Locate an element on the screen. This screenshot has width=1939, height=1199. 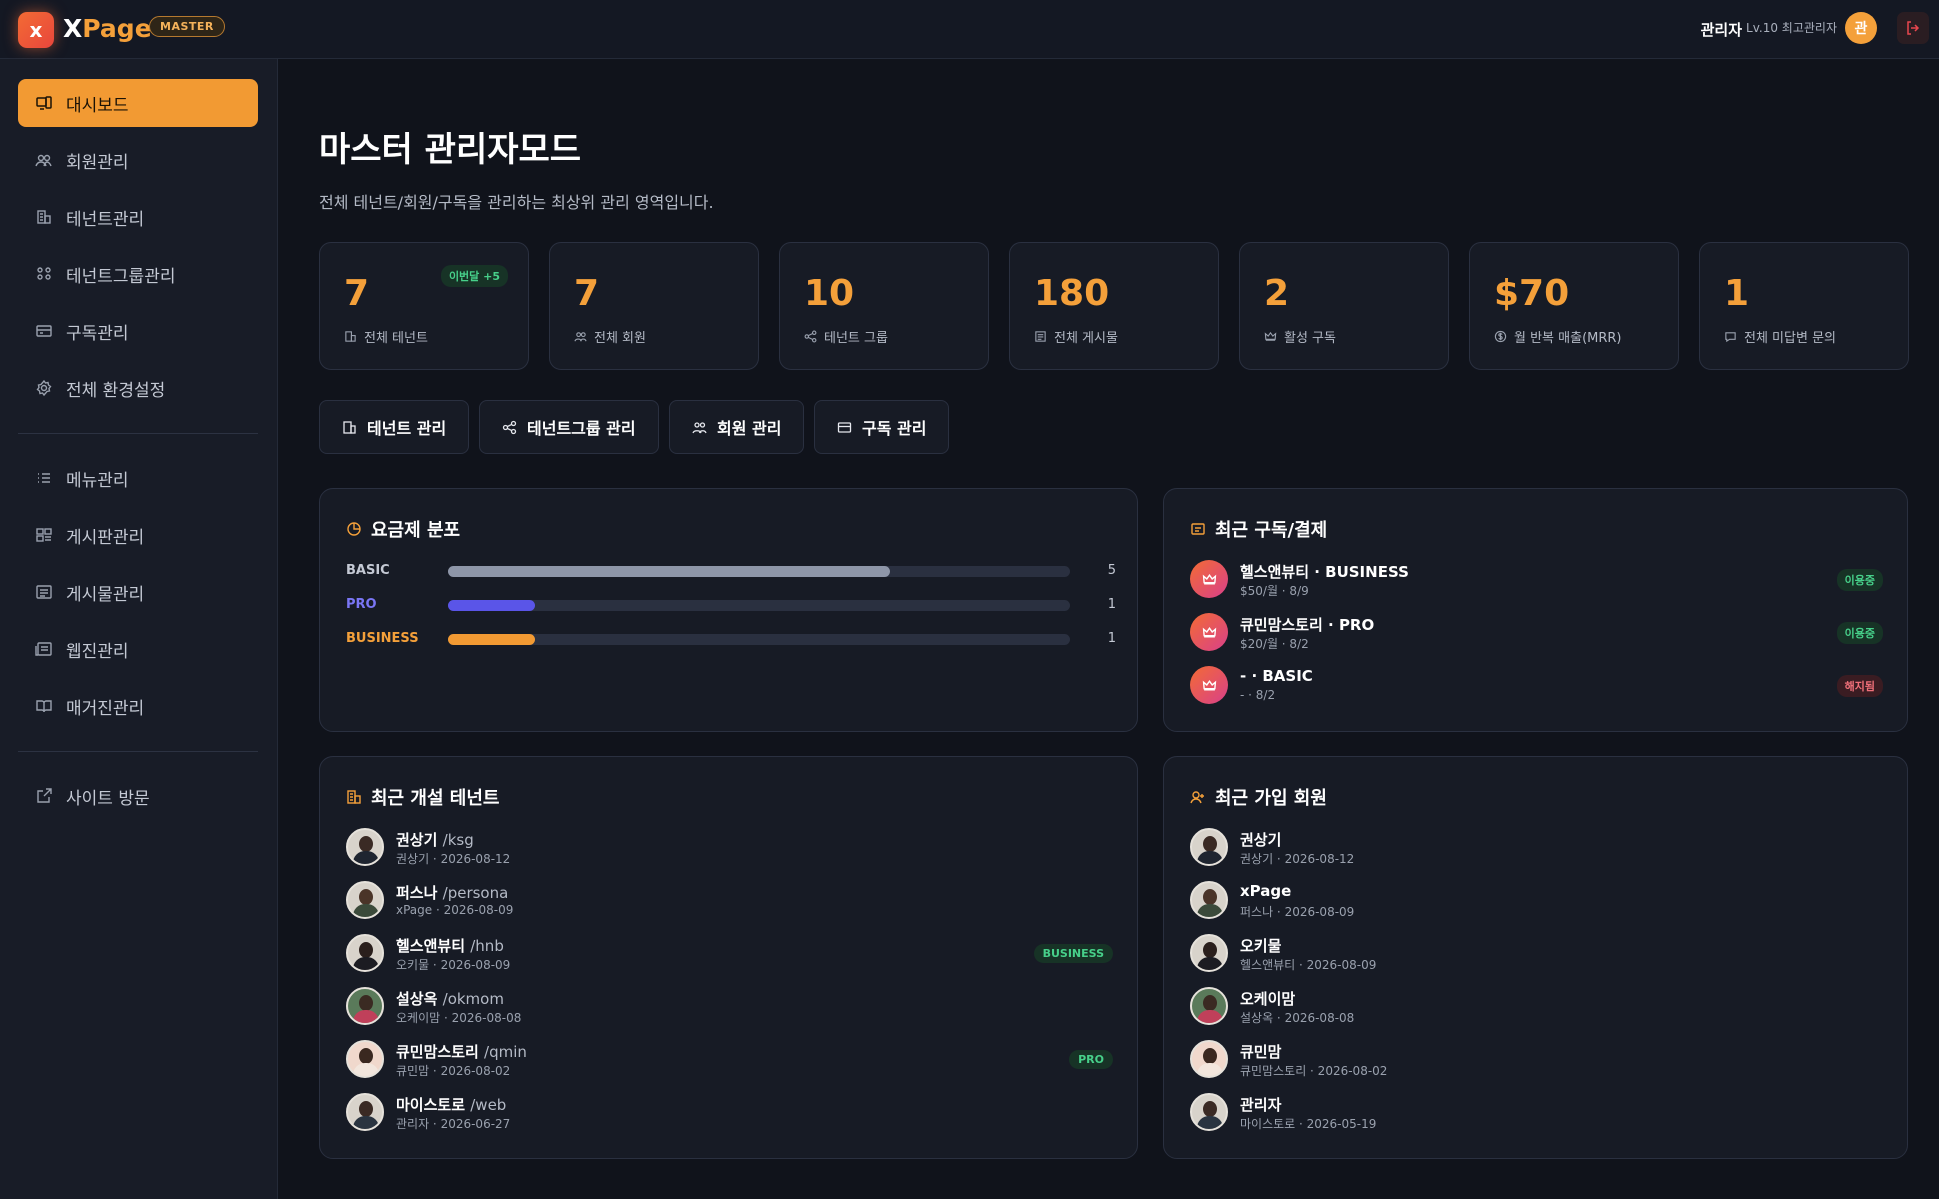
sidebar-item-visit-site: 사이트 방문 is located at coordinates (138, 796).